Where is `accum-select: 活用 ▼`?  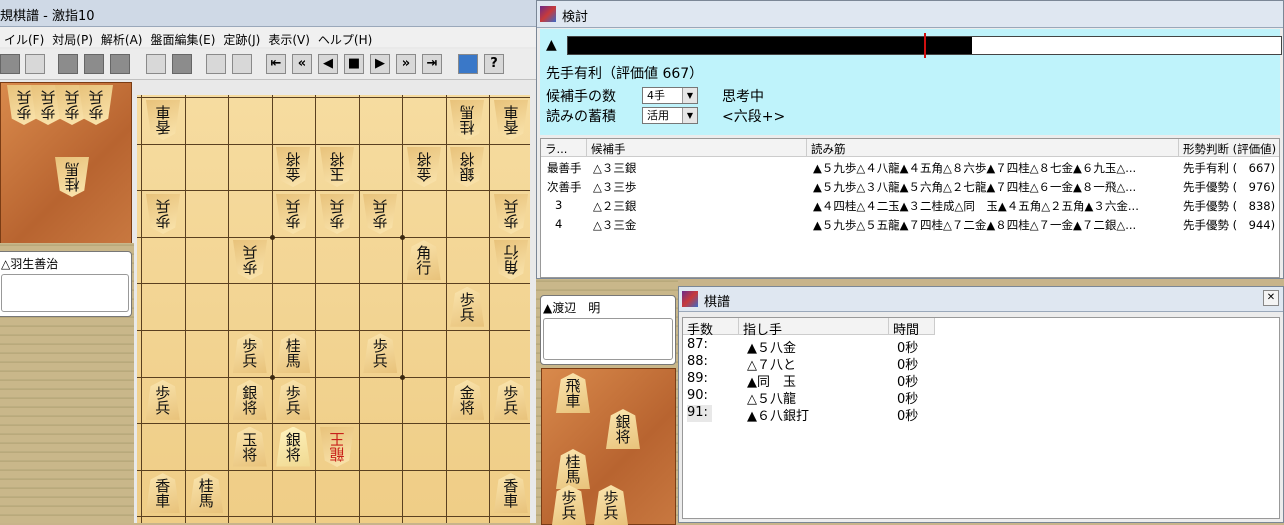 accum-select: 活用 ▼ is located at coordinates (670, 115).